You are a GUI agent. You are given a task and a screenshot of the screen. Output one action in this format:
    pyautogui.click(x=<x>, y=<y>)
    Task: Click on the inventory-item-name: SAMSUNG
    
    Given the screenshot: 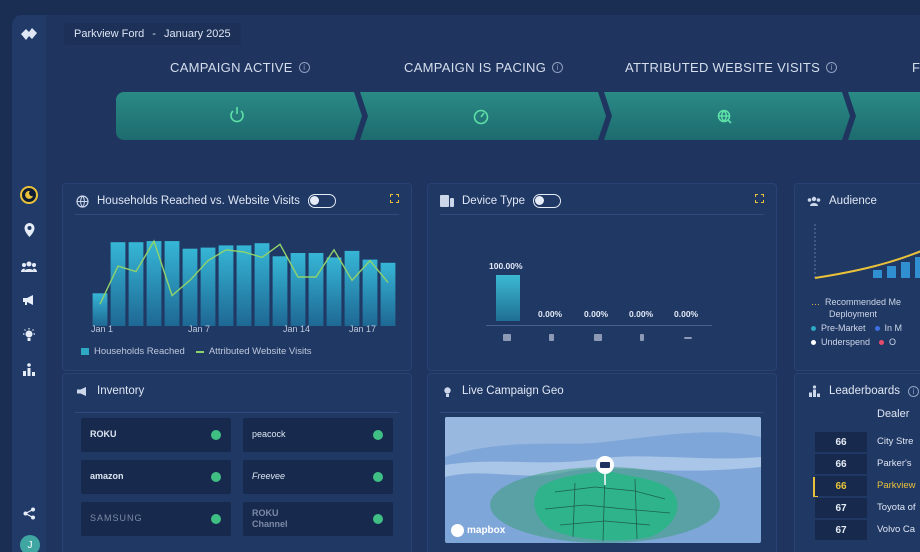 What is the action you would take?
    pyautogui.click(x=116, y=518)
    